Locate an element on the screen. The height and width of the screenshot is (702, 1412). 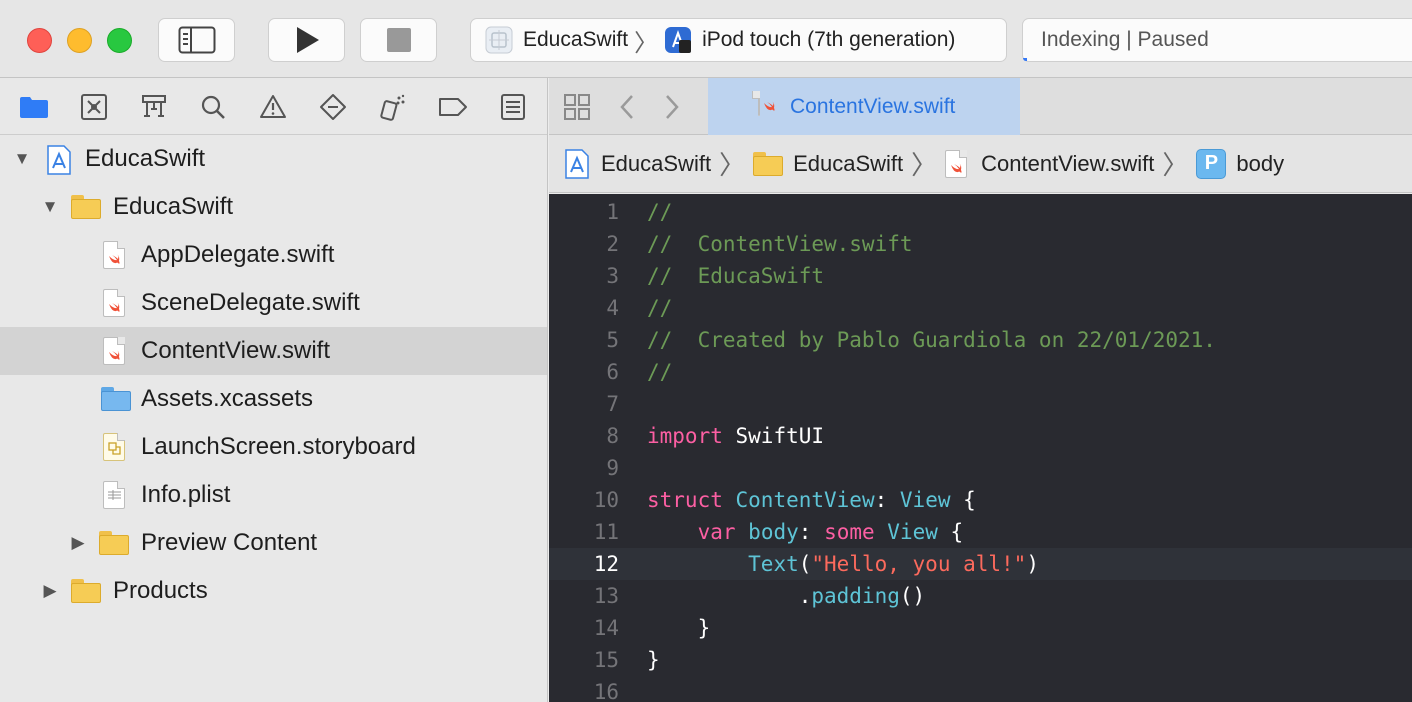
device-icon is located at coordinates (678, 40).